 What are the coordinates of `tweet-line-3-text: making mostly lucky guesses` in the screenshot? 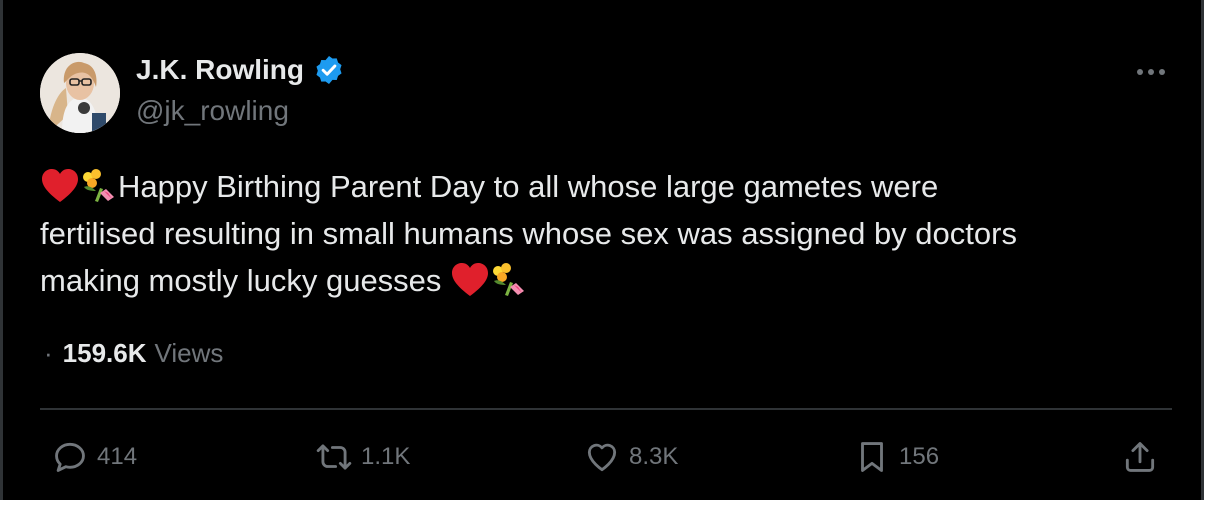 It's located at (241, 280).